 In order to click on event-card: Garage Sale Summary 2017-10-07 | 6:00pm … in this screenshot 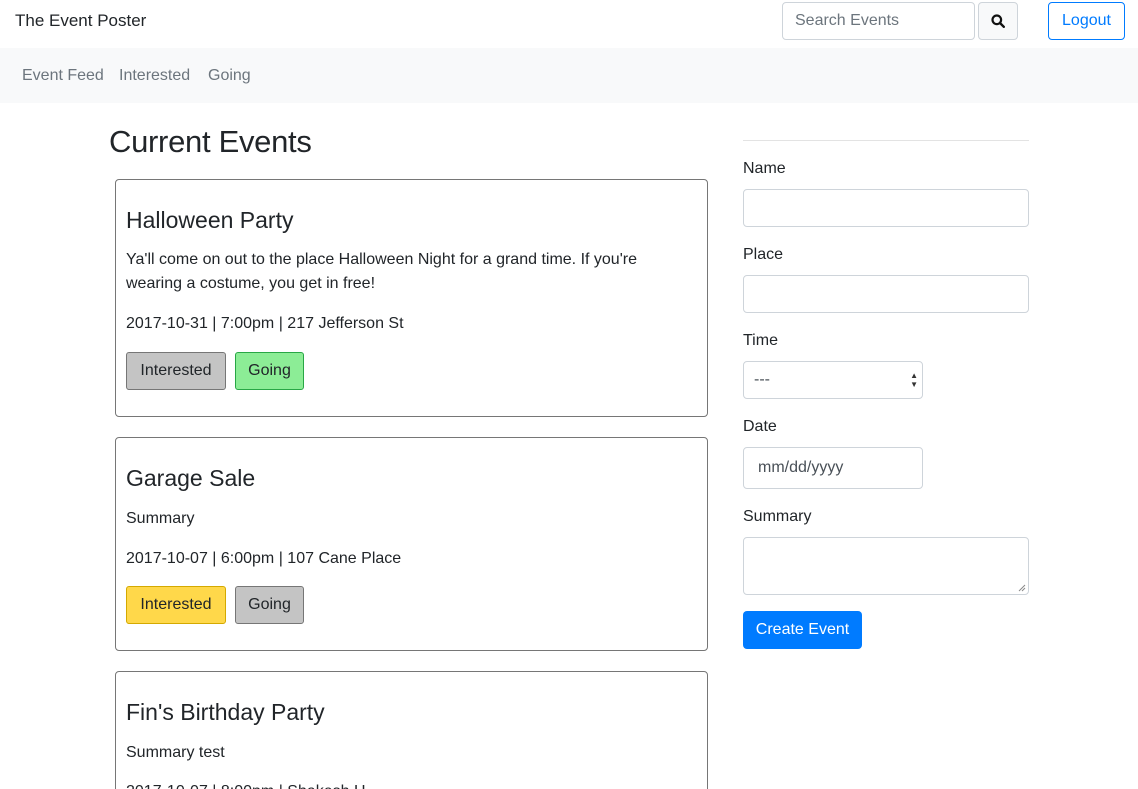, I will do `click(411, 544)`.